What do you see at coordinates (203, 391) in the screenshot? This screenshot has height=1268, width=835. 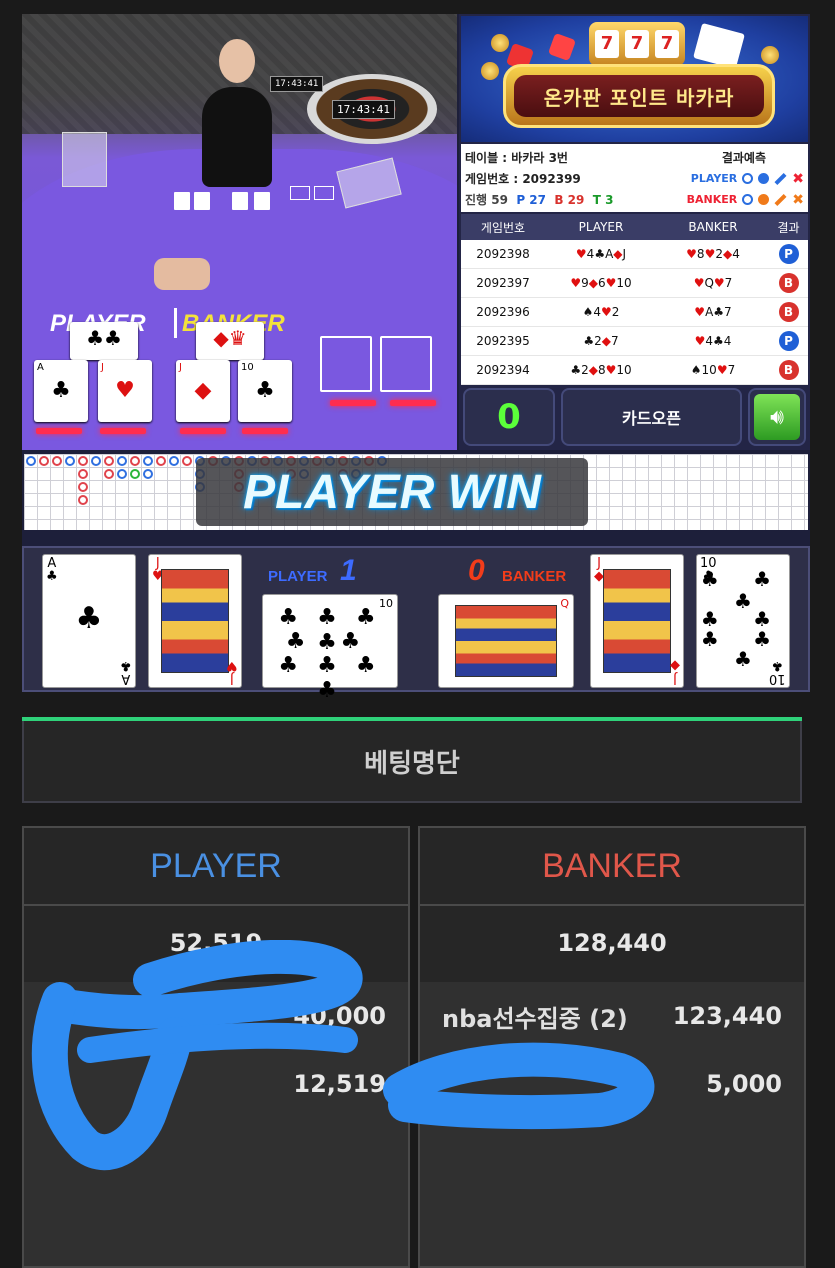 I see `table-card-banker-1: J ◆` at bounding box center [203, 391].